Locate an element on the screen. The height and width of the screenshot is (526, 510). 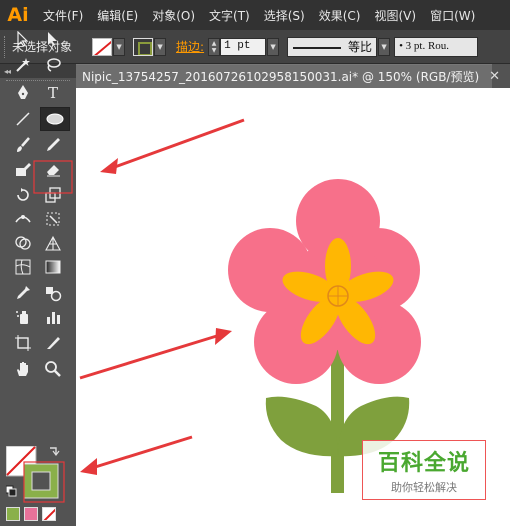
fill-dropdown: ▼ is located at coordinates (119, 46).